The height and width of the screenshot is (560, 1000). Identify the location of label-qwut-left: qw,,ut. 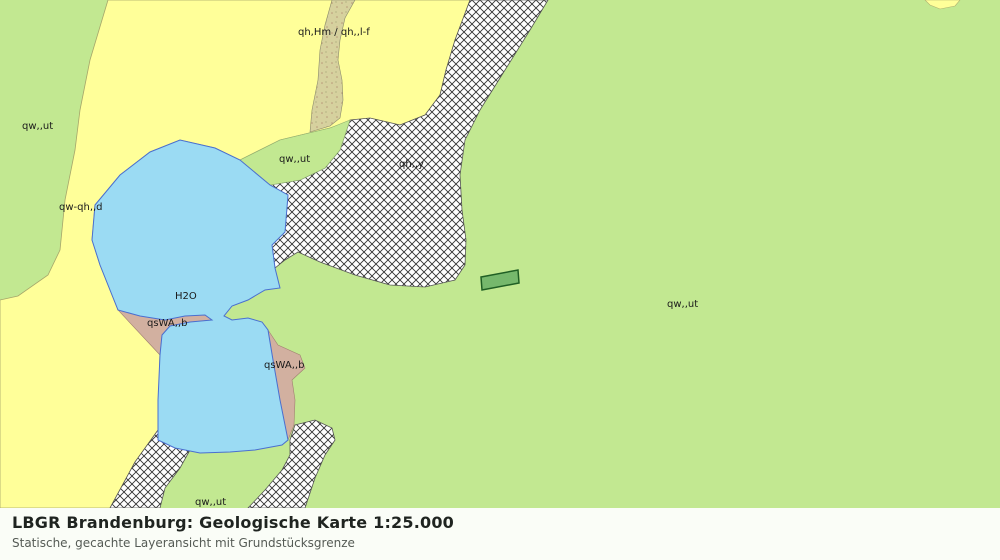
(37, 126).